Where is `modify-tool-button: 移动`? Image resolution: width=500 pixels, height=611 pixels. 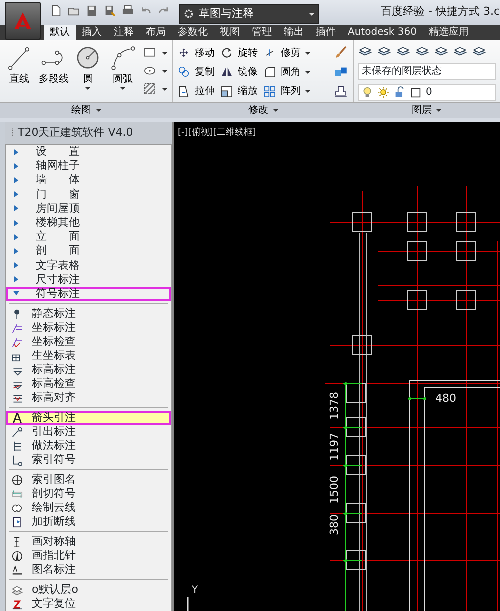
modify-tool-button: 移动 is located at coordinates (196, 53).